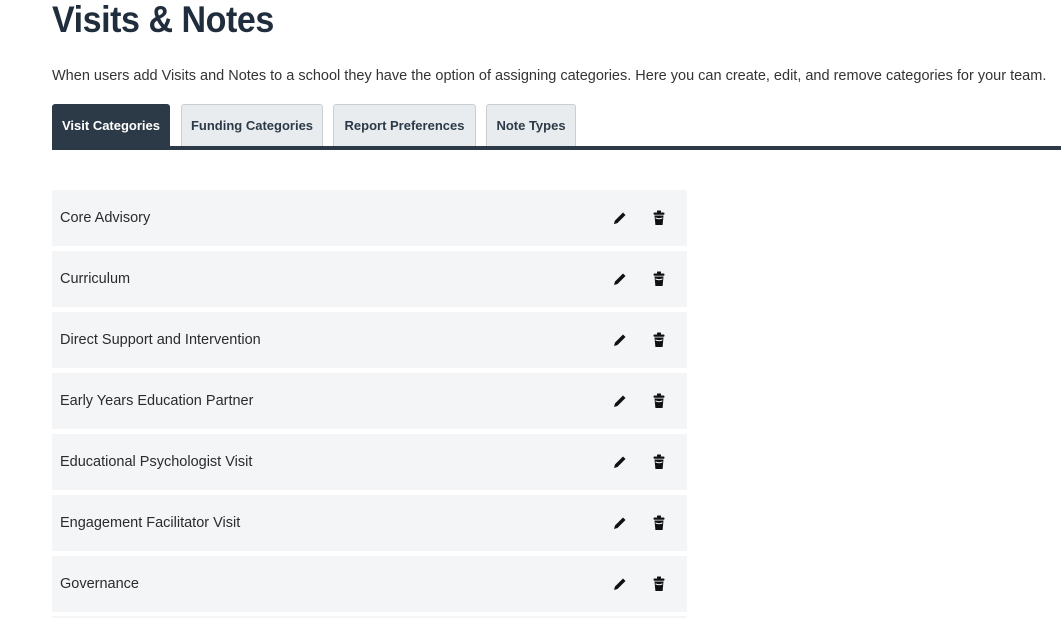 Image resolution: width=1061 pixels, height=618 pixels. What do you see at coordinates (404, 125) in the screenshot?
I see `tab-report-preferences: Report Preferences` at bounding box center [404, 125].